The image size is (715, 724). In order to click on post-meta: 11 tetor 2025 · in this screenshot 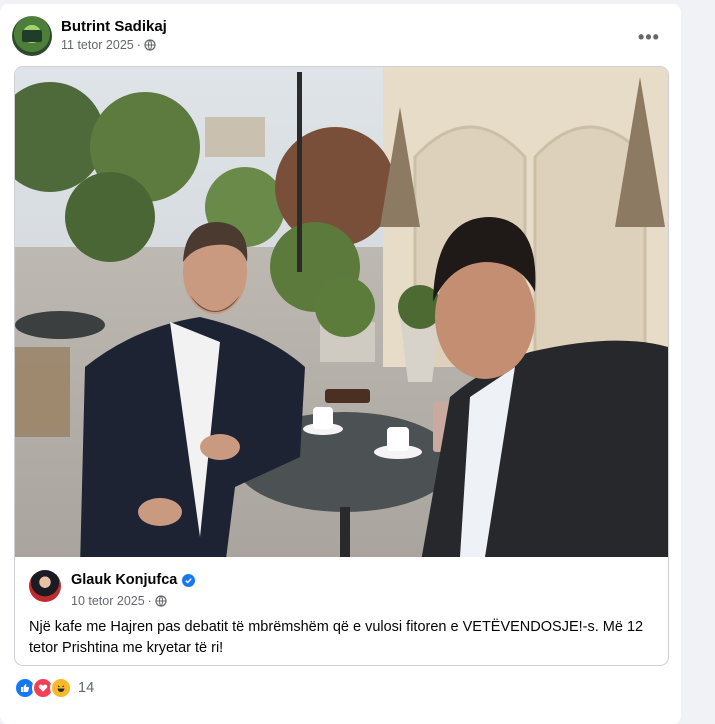, I will do `click(108, 45)`.